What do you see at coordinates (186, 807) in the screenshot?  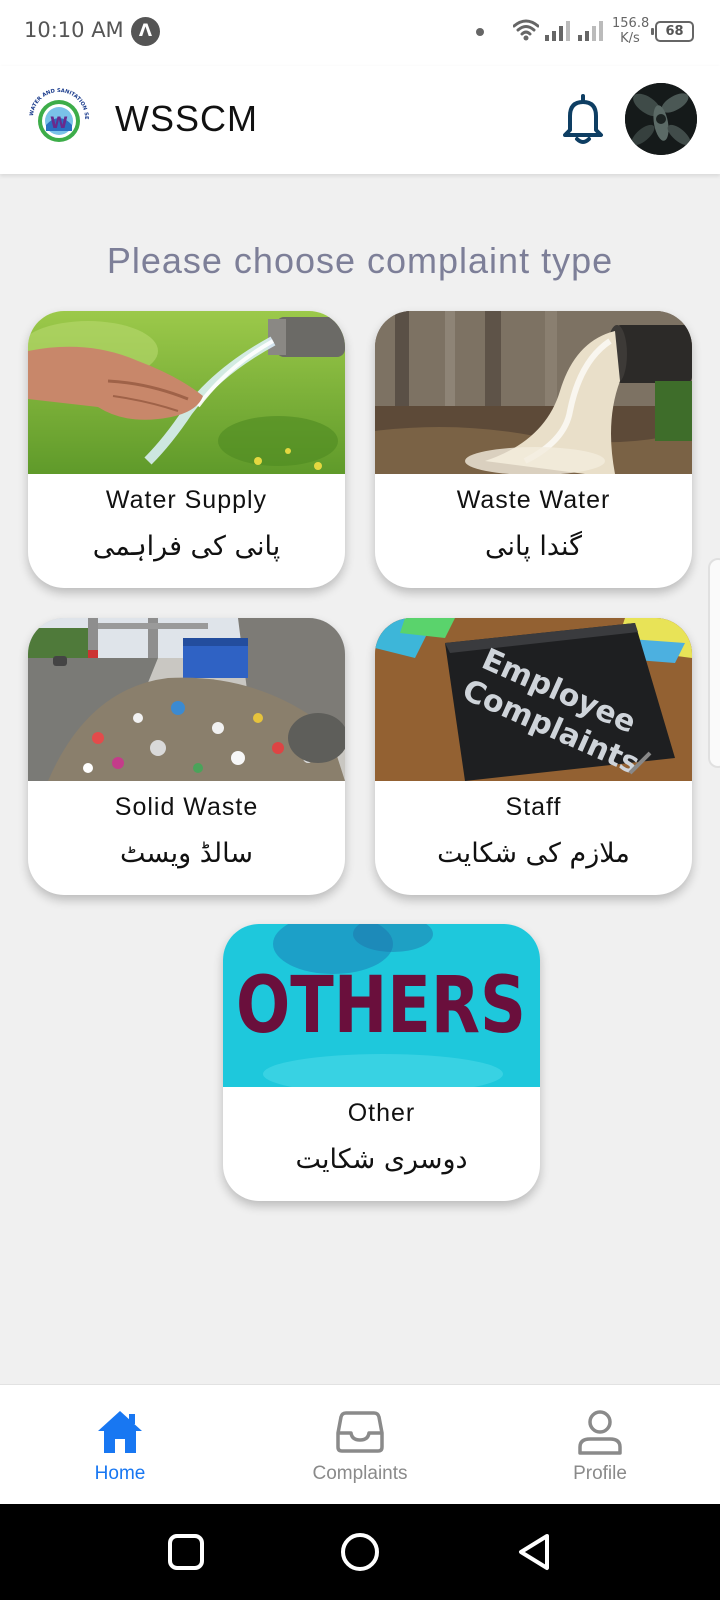 I see `card-title-en: Solid Waste` at bounding box center [186, 807].